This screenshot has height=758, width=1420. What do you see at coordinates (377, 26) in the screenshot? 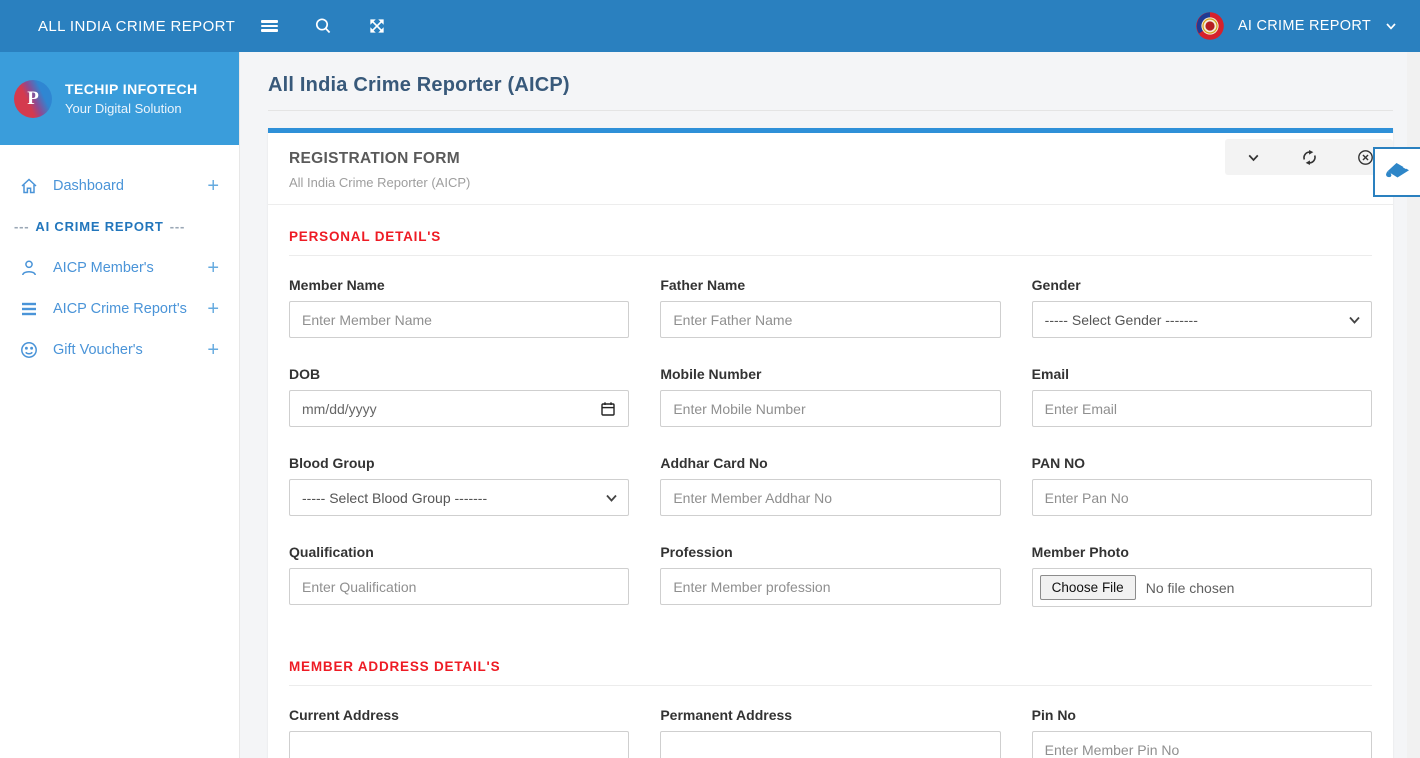
I see `fullscreen-icon` at bounding box center [377, 26].